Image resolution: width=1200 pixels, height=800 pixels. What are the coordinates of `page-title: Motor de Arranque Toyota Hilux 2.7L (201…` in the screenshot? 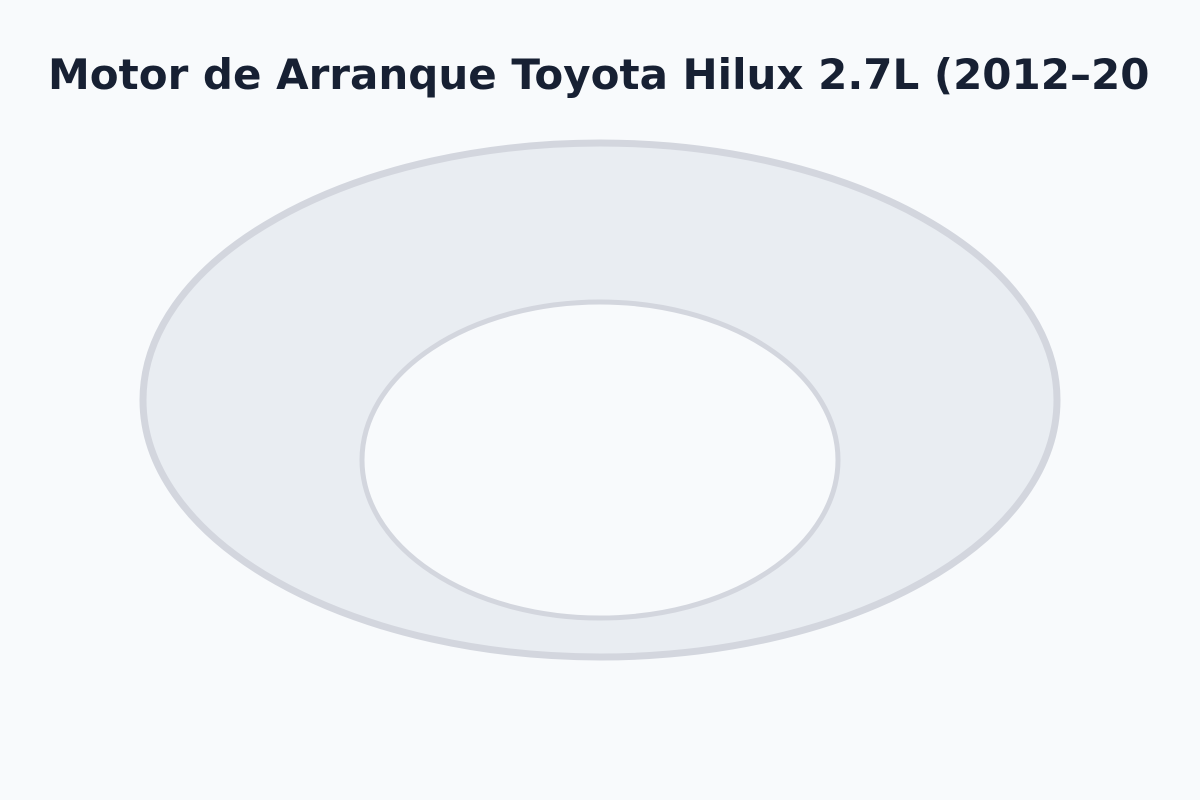 It's located at (599, 74).